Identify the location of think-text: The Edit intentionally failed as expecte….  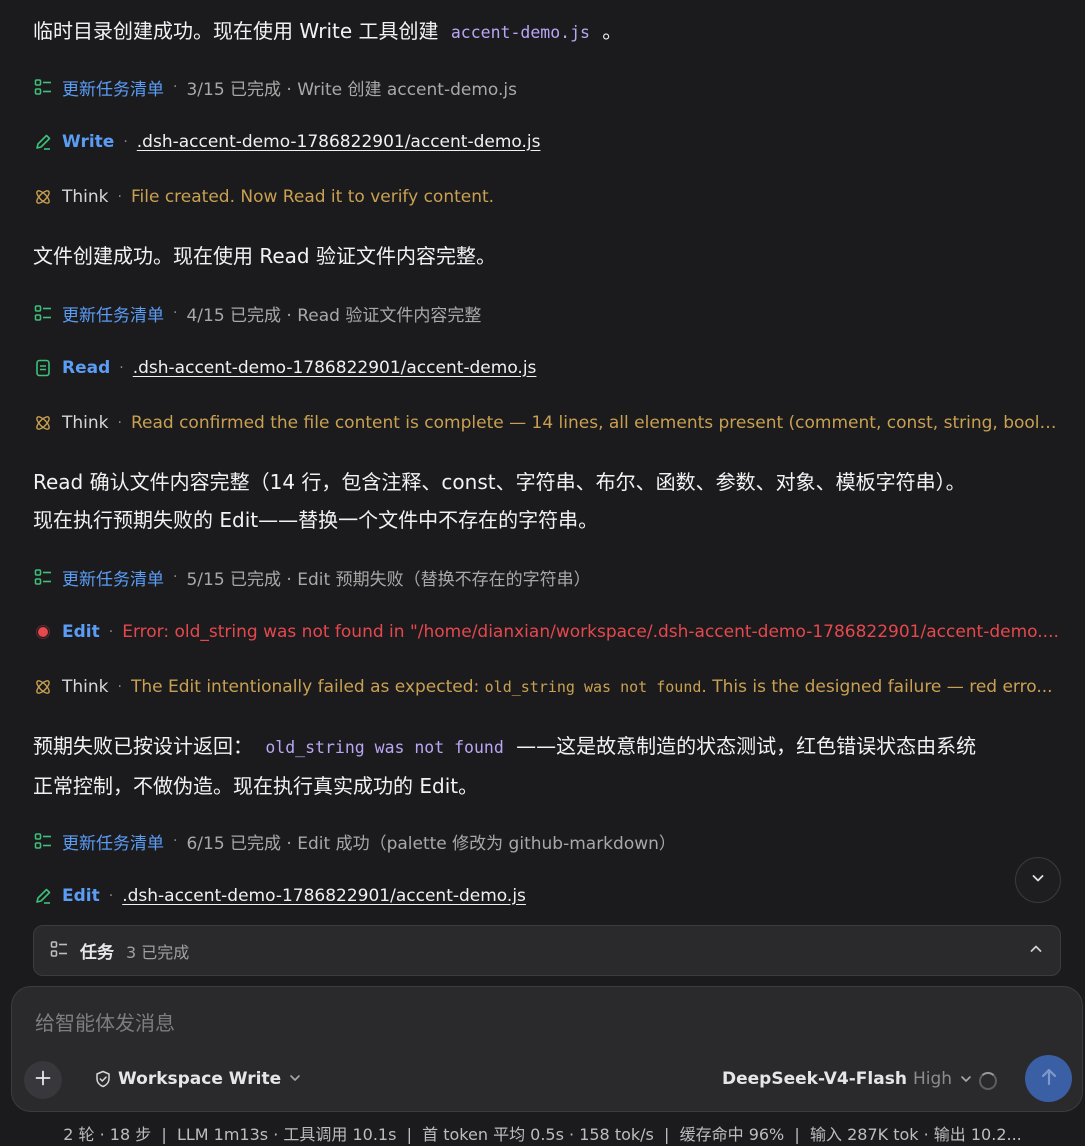
(591, 687).